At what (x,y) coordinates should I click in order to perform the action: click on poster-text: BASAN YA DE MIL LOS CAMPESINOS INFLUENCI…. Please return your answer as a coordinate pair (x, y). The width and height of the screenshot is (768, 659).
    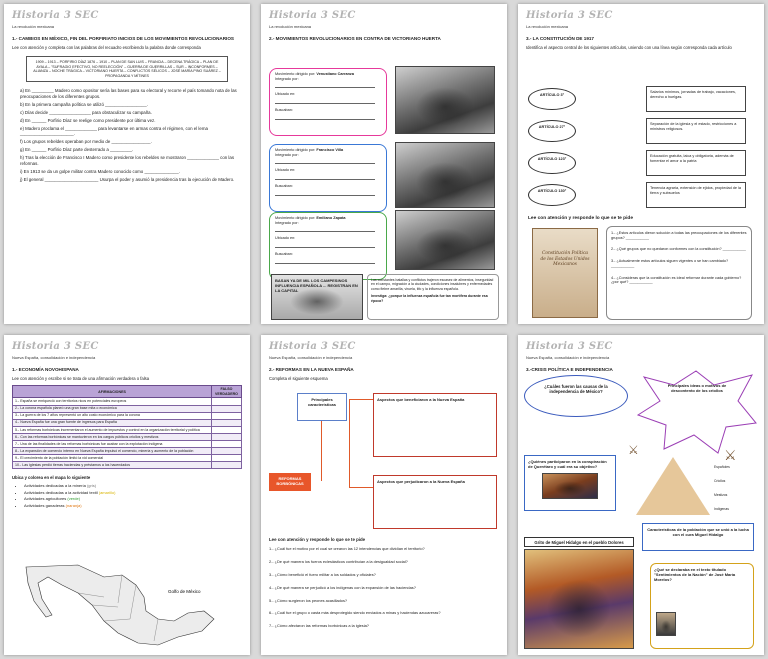
    Looking at the image, I should click on (316, 285).